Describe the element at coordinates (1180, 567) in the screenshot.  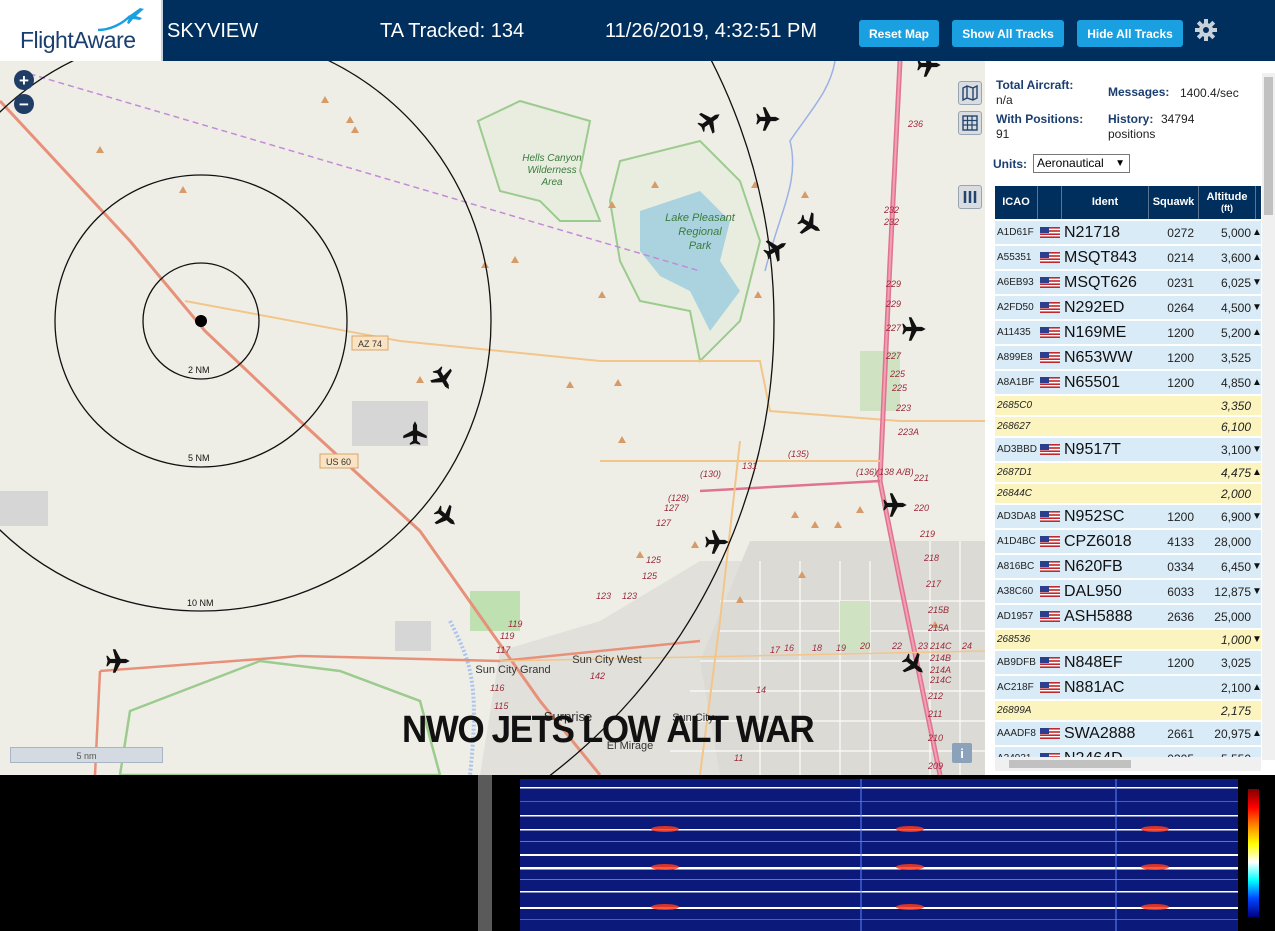
I see `row-squawk: 0334` at that location.